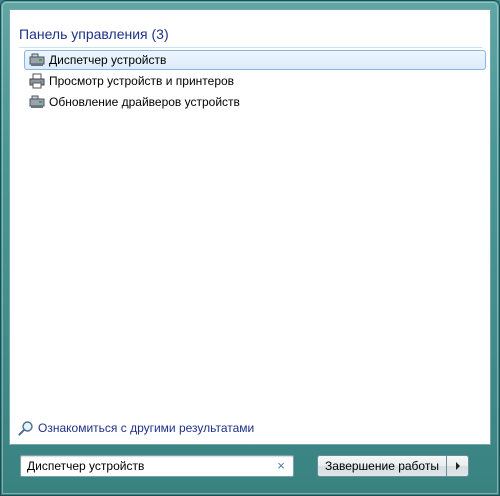 The image size is (500, 496). Describe the element at coordinates (255, 60) in the screenshot. I see `result-item-device-manager: Диспетчер устройств` at that location.